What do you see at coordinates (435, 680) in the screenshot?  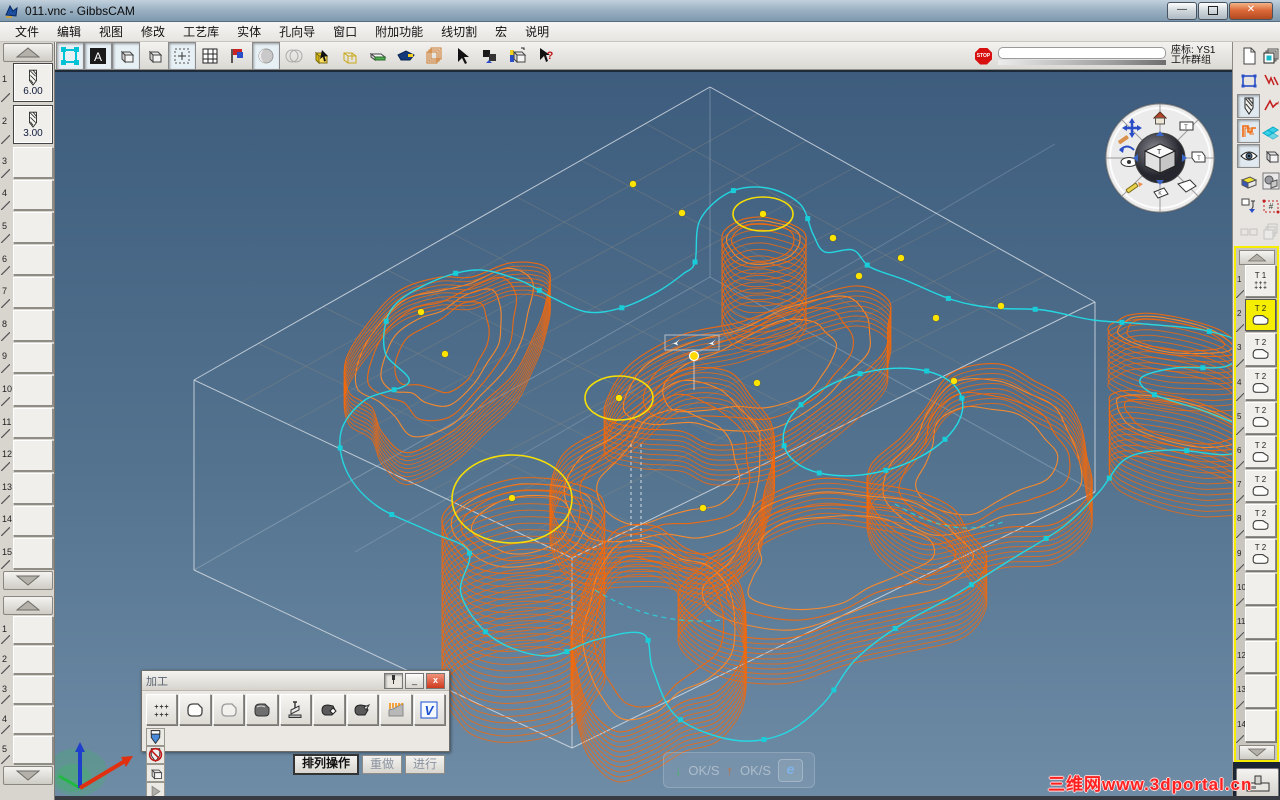 I see `palette-close-button: x` at bounding box center [435, 680].